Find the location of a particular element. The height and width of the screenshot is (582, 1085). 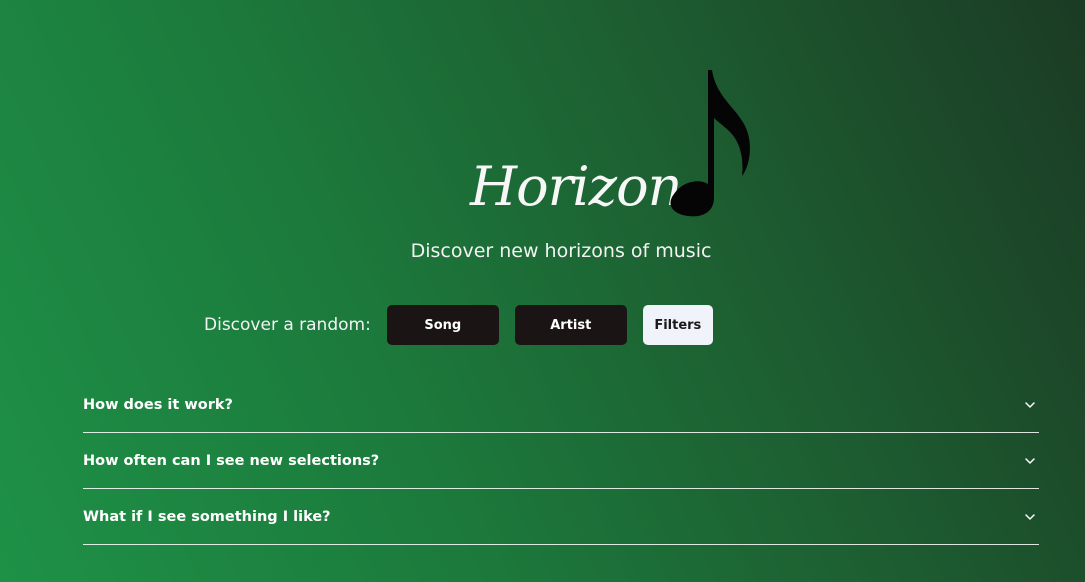

faq-item-how-often: How often can I see new selections? is located at coordinates (561, 461).